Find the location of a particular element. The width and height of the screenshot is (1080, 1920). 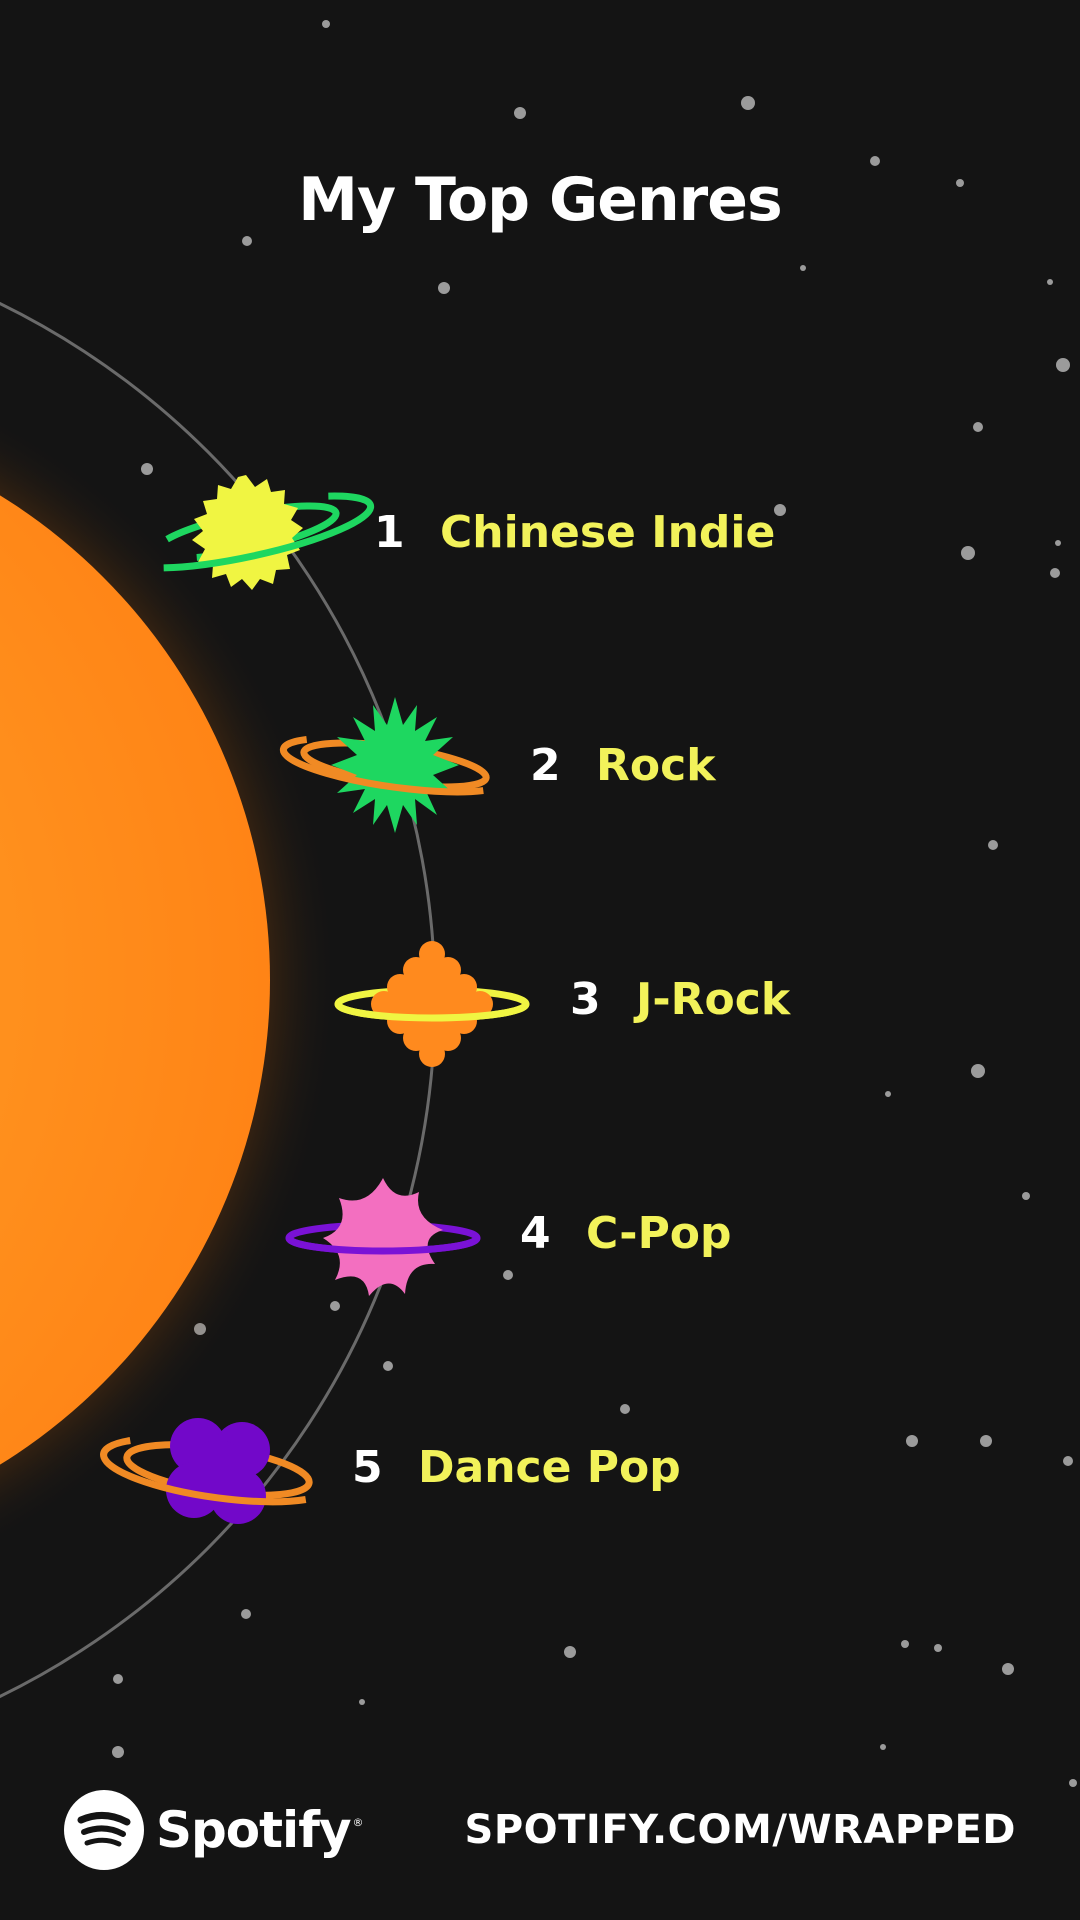

genre-item-3: 3 J-Rock is located at coordinates (680, 999).